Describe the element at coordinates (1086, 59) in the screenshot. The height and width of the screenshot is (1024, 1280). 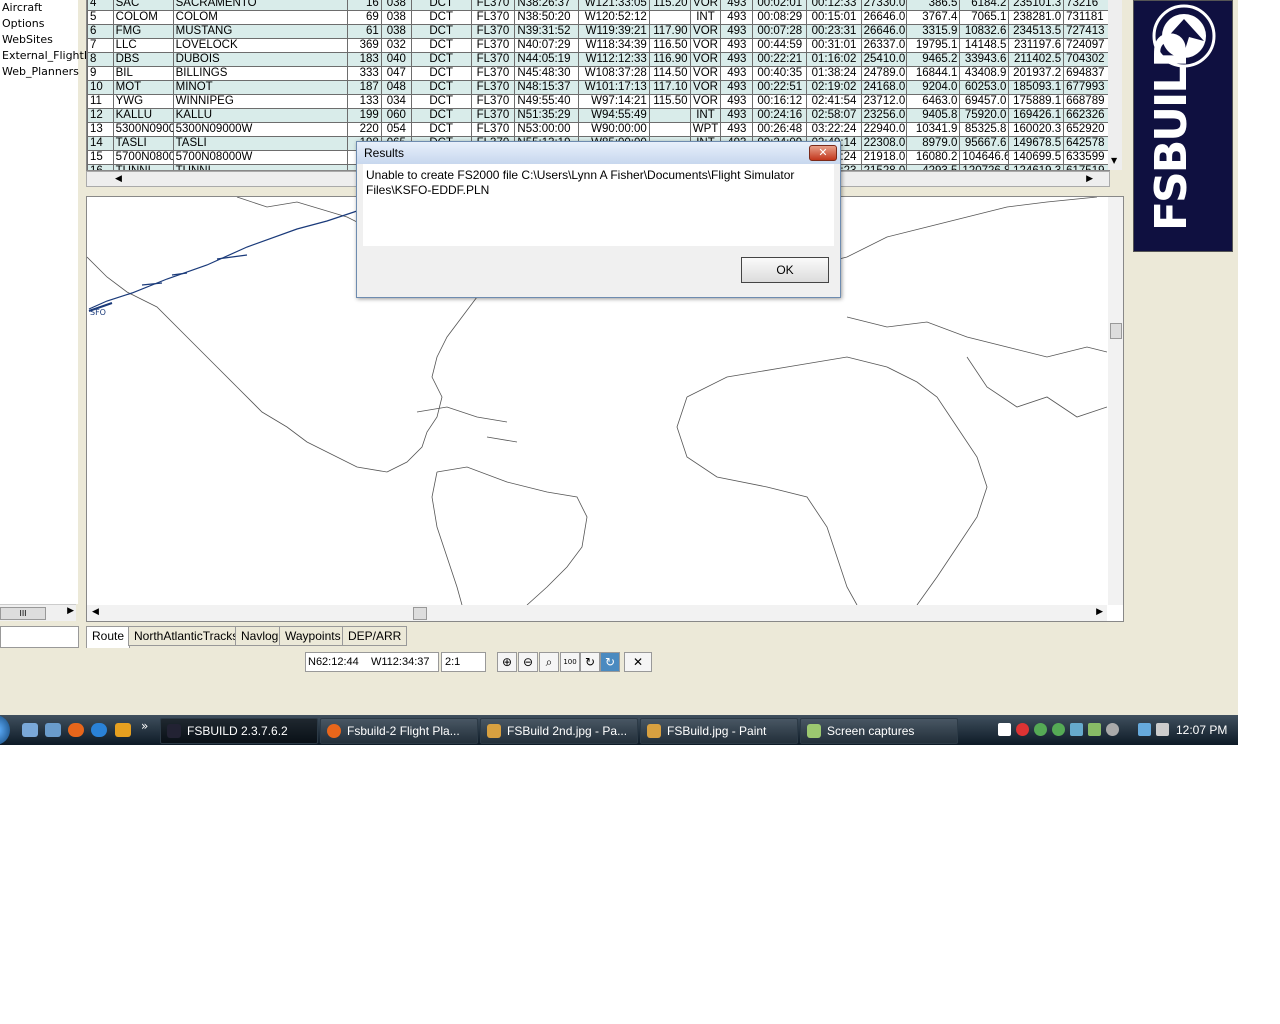
I see `table-cell: 704302` at that location.